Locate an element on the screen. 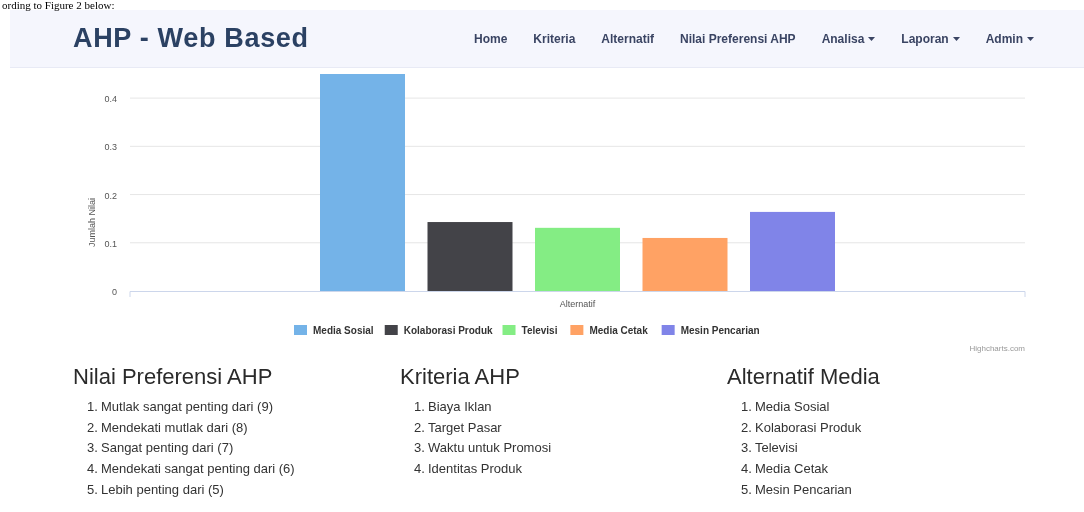 Image resolution: width=1084 pixels, height=512 pixels. nav-link: Admin is located at coordinates (1009, 38).